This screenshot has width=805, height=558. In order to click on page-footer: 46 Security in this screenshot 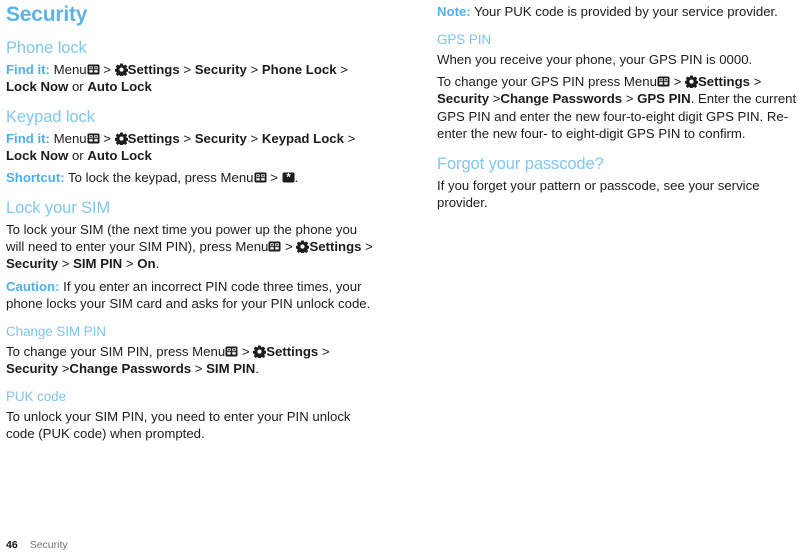, I will do `click(37, 545)`.